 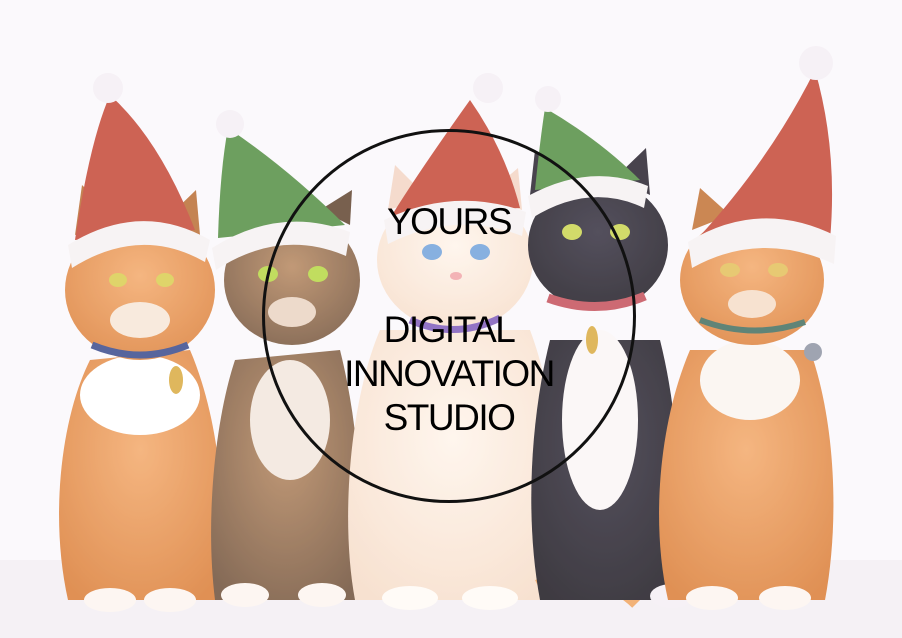 I want to click on logo-line-innovation: INNOVATION, so click(x=449, y=373).